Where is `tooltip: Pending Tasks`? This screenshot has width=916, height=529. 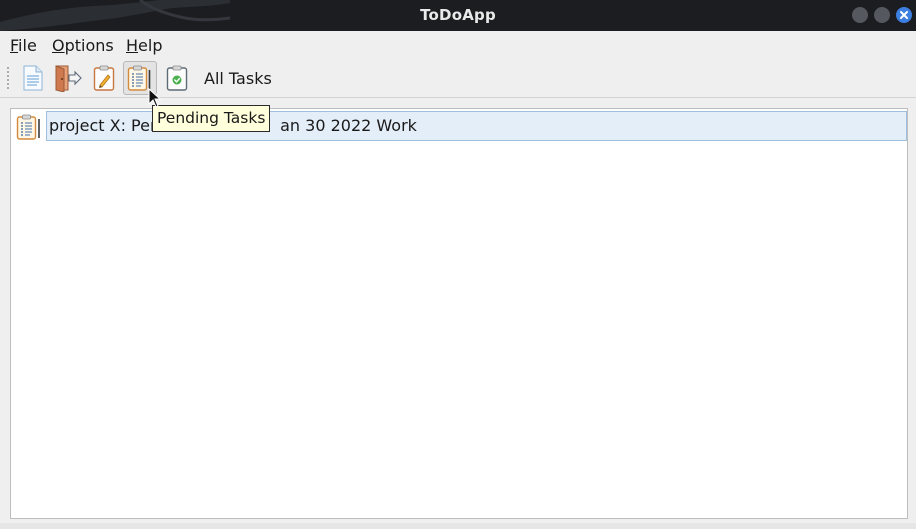
tooltip: Pending Tasks is located at coordinates (211, 118).